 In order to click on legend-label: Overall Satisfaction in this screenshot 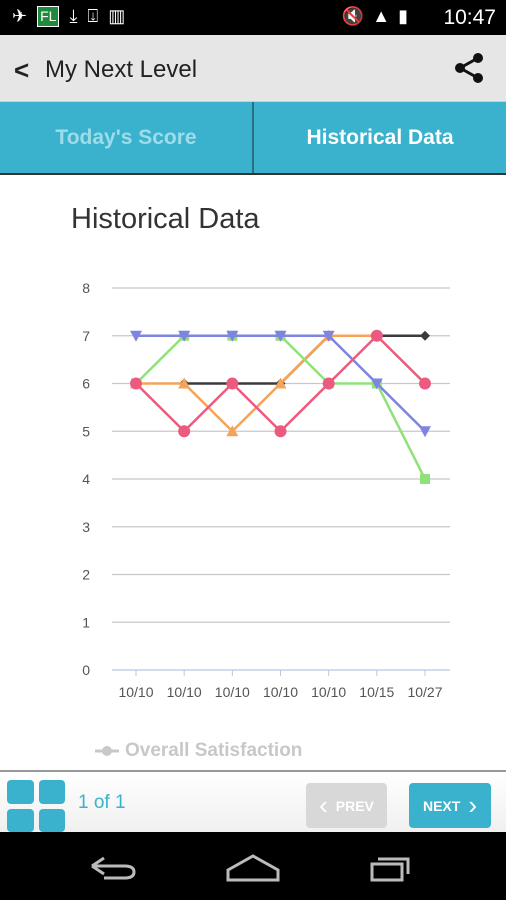, I will do `click(214, 750)`.